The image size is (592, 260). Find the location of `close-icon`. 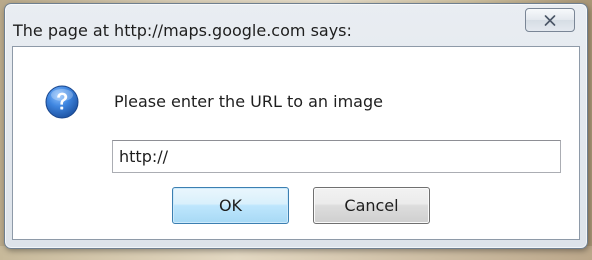

close-icon is located at coordinates (550, 20).